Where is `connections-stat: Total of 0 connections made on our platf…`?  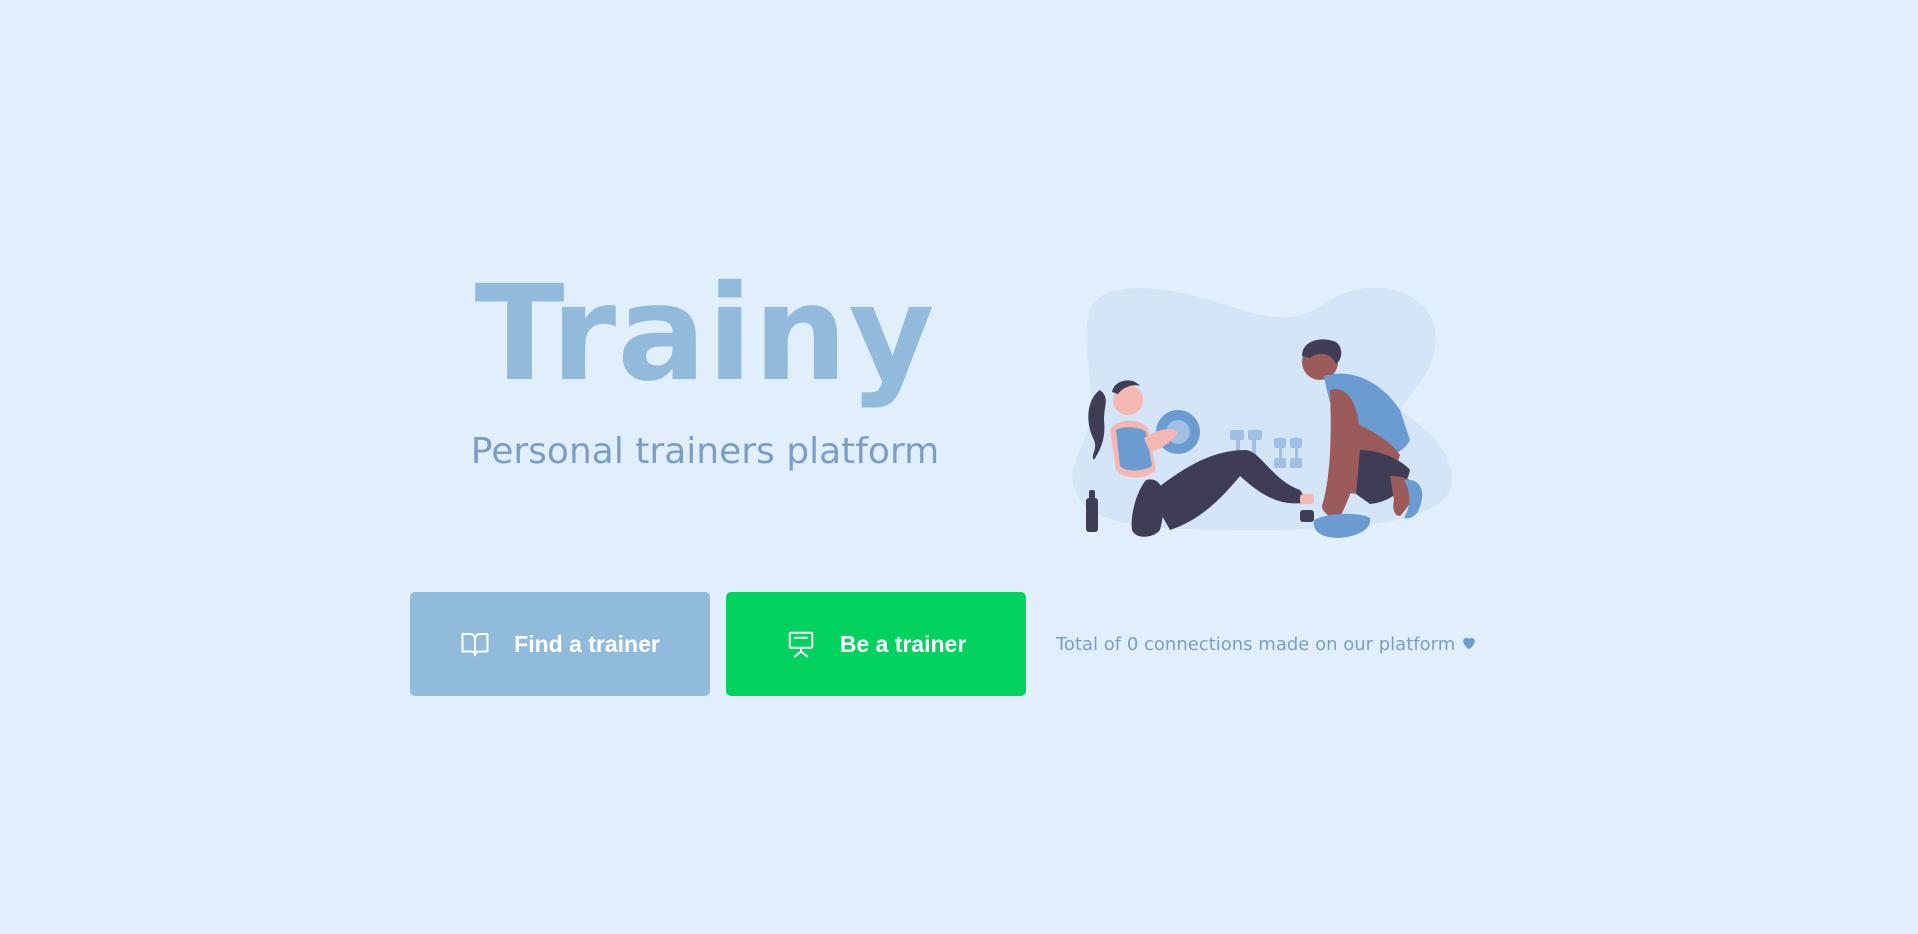 connections-stat: Total of 0 connections made on our platf… is located at coordinates (1266, 644).